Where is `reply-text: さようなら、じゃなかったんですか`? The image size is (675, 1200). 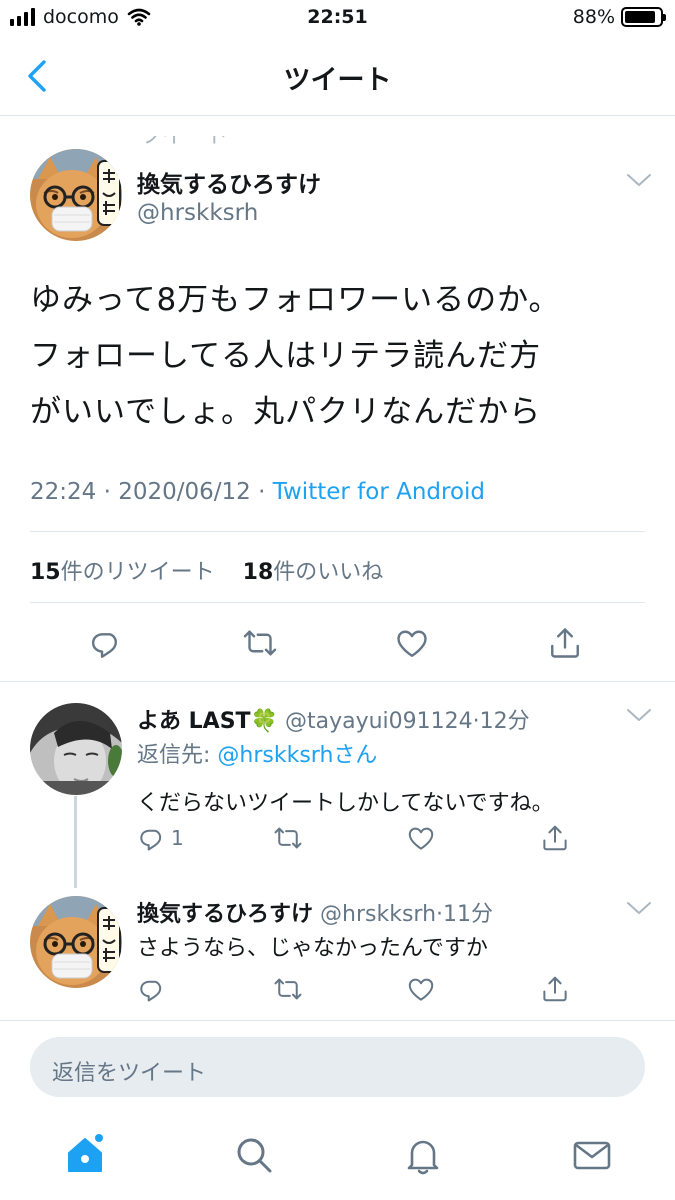
reply-text: さようなら、じゃなかったんですか is located at coordinates (312, 948).